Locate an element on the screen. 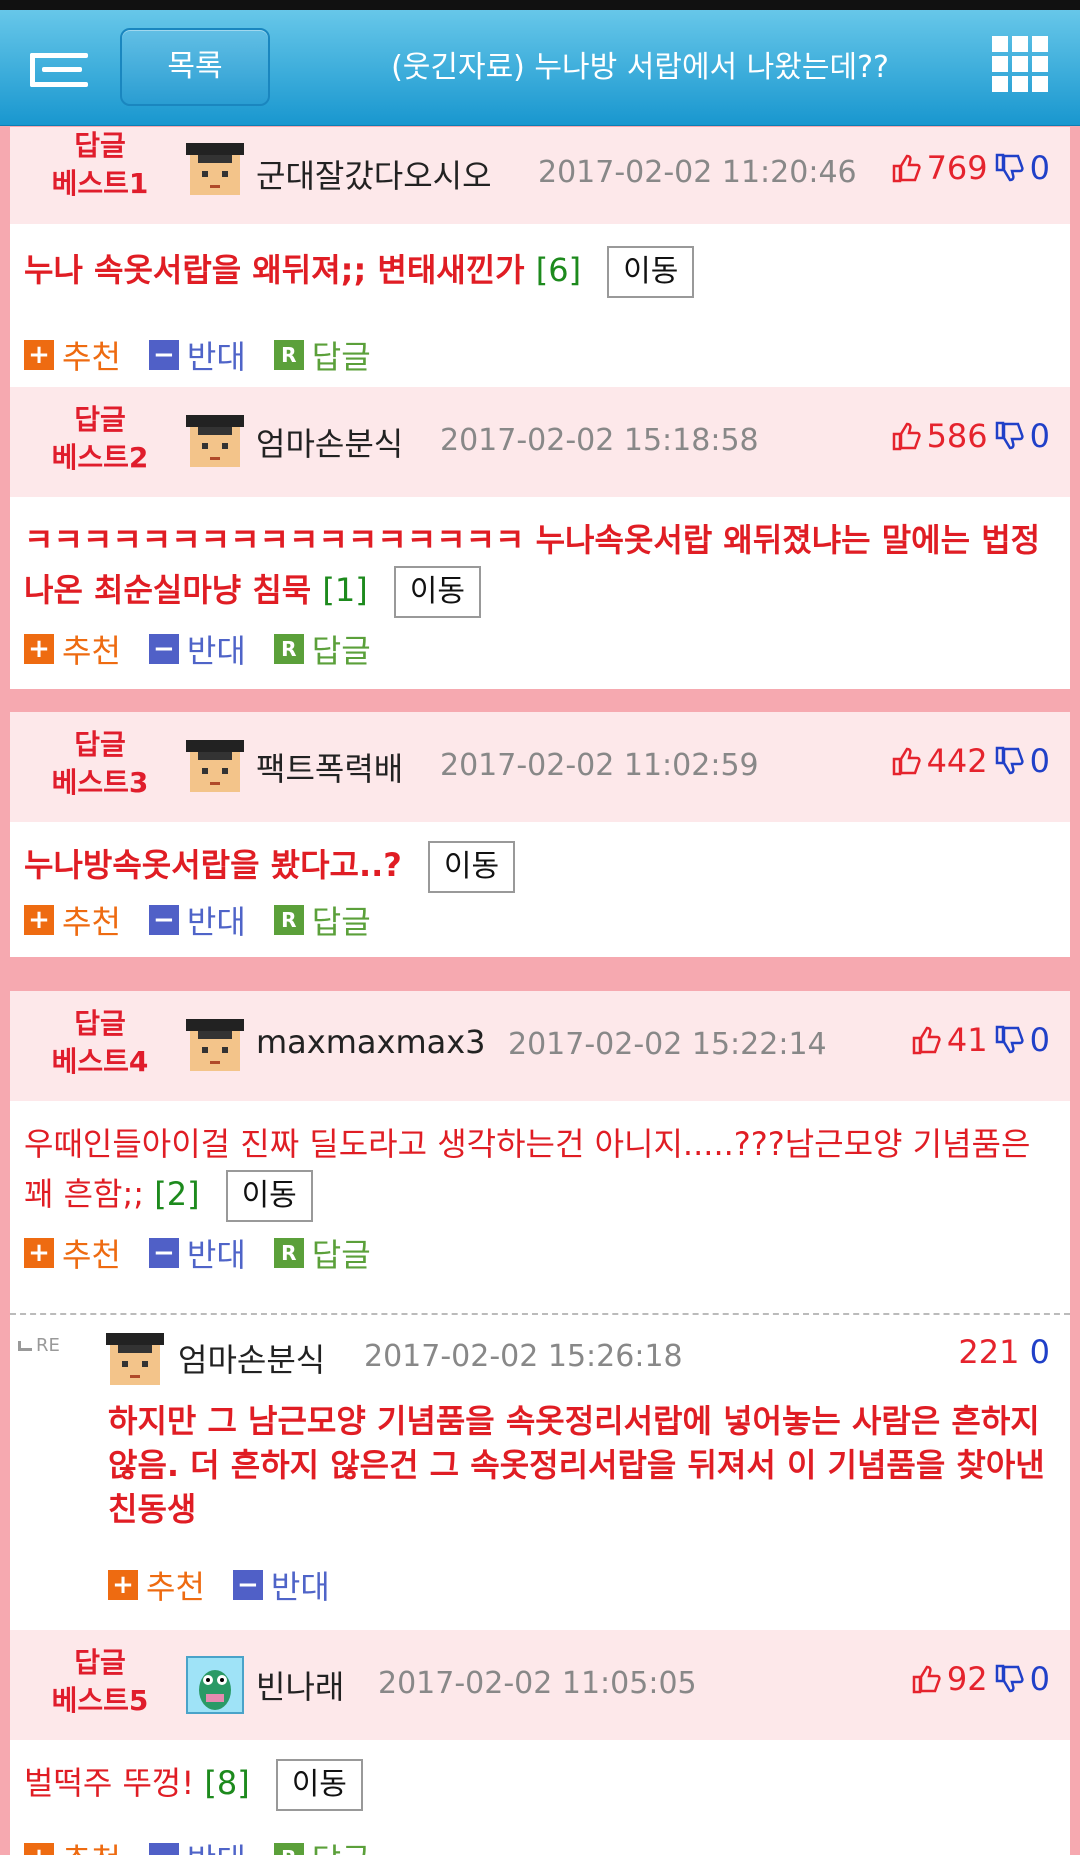  reply-actions: + 추천 − 반대 is located at coordinates (233, 1585).